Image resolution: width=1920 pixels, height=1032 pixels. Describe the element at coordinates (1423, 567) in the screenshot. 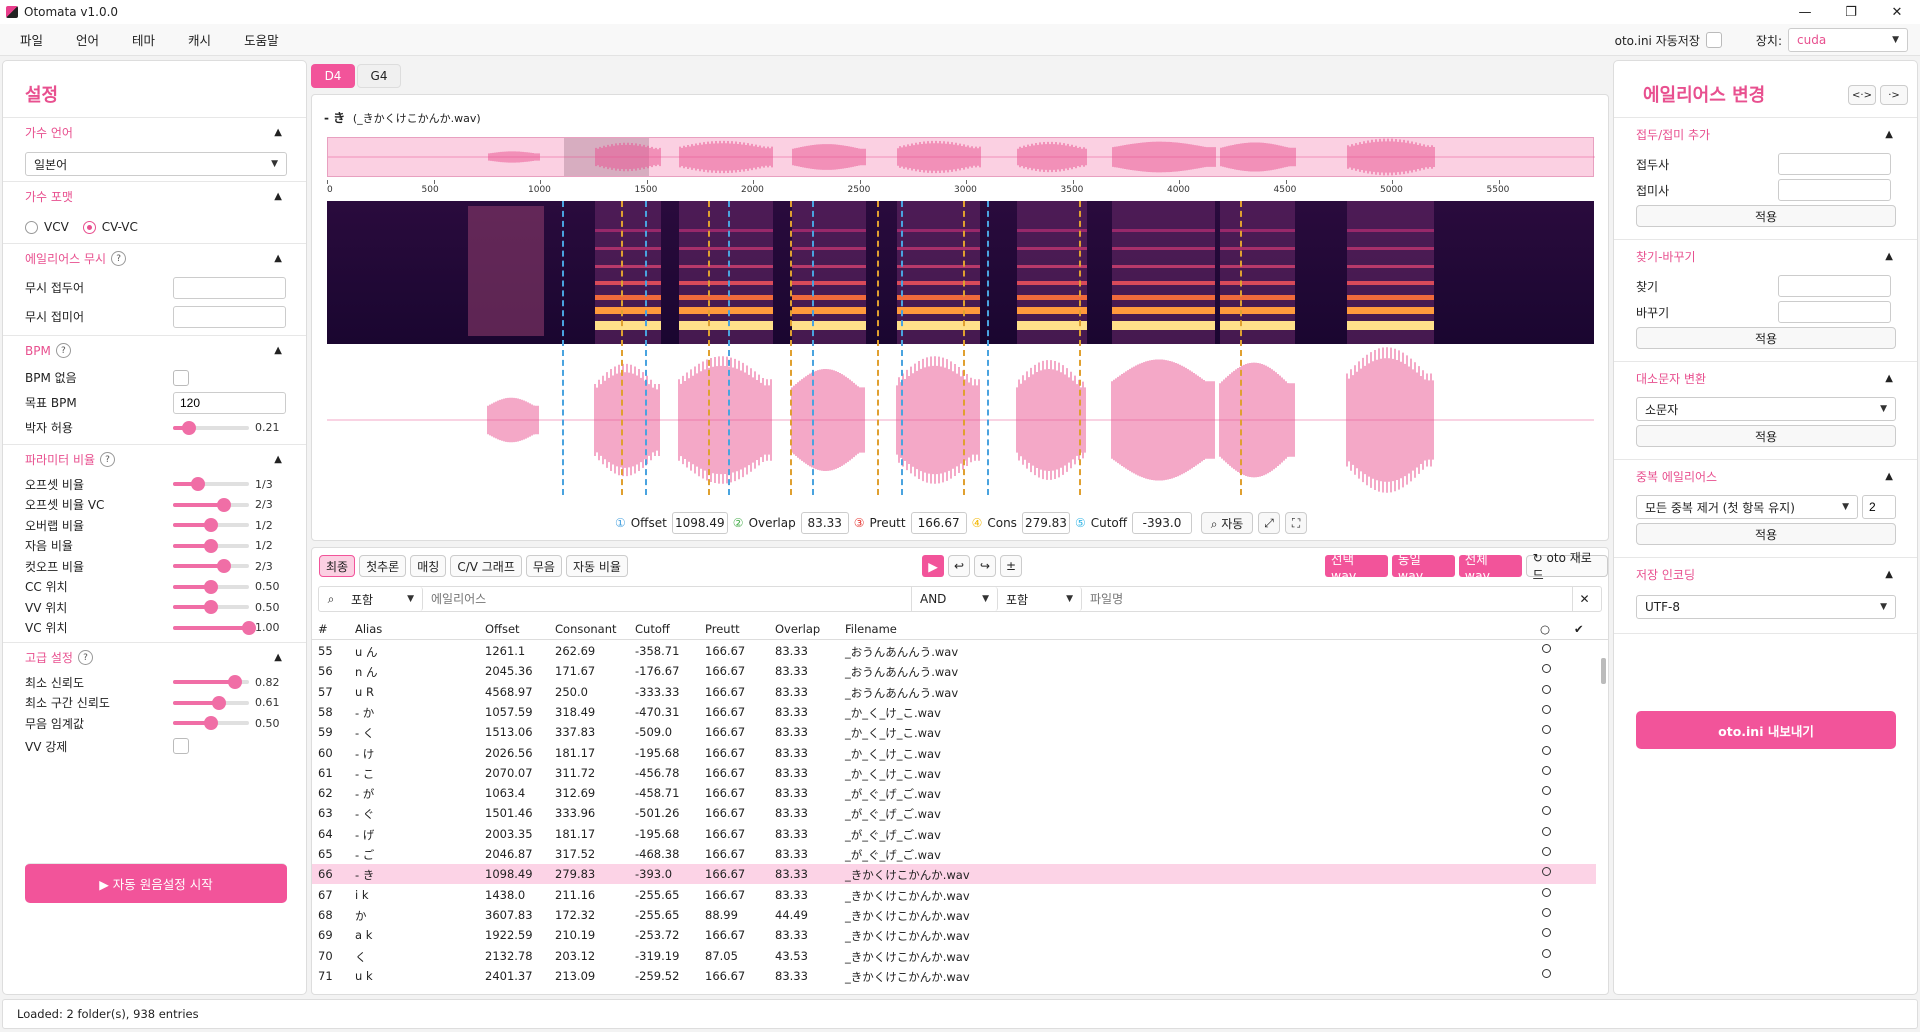

I see `same-wav-button: 동일 wav` at that location.